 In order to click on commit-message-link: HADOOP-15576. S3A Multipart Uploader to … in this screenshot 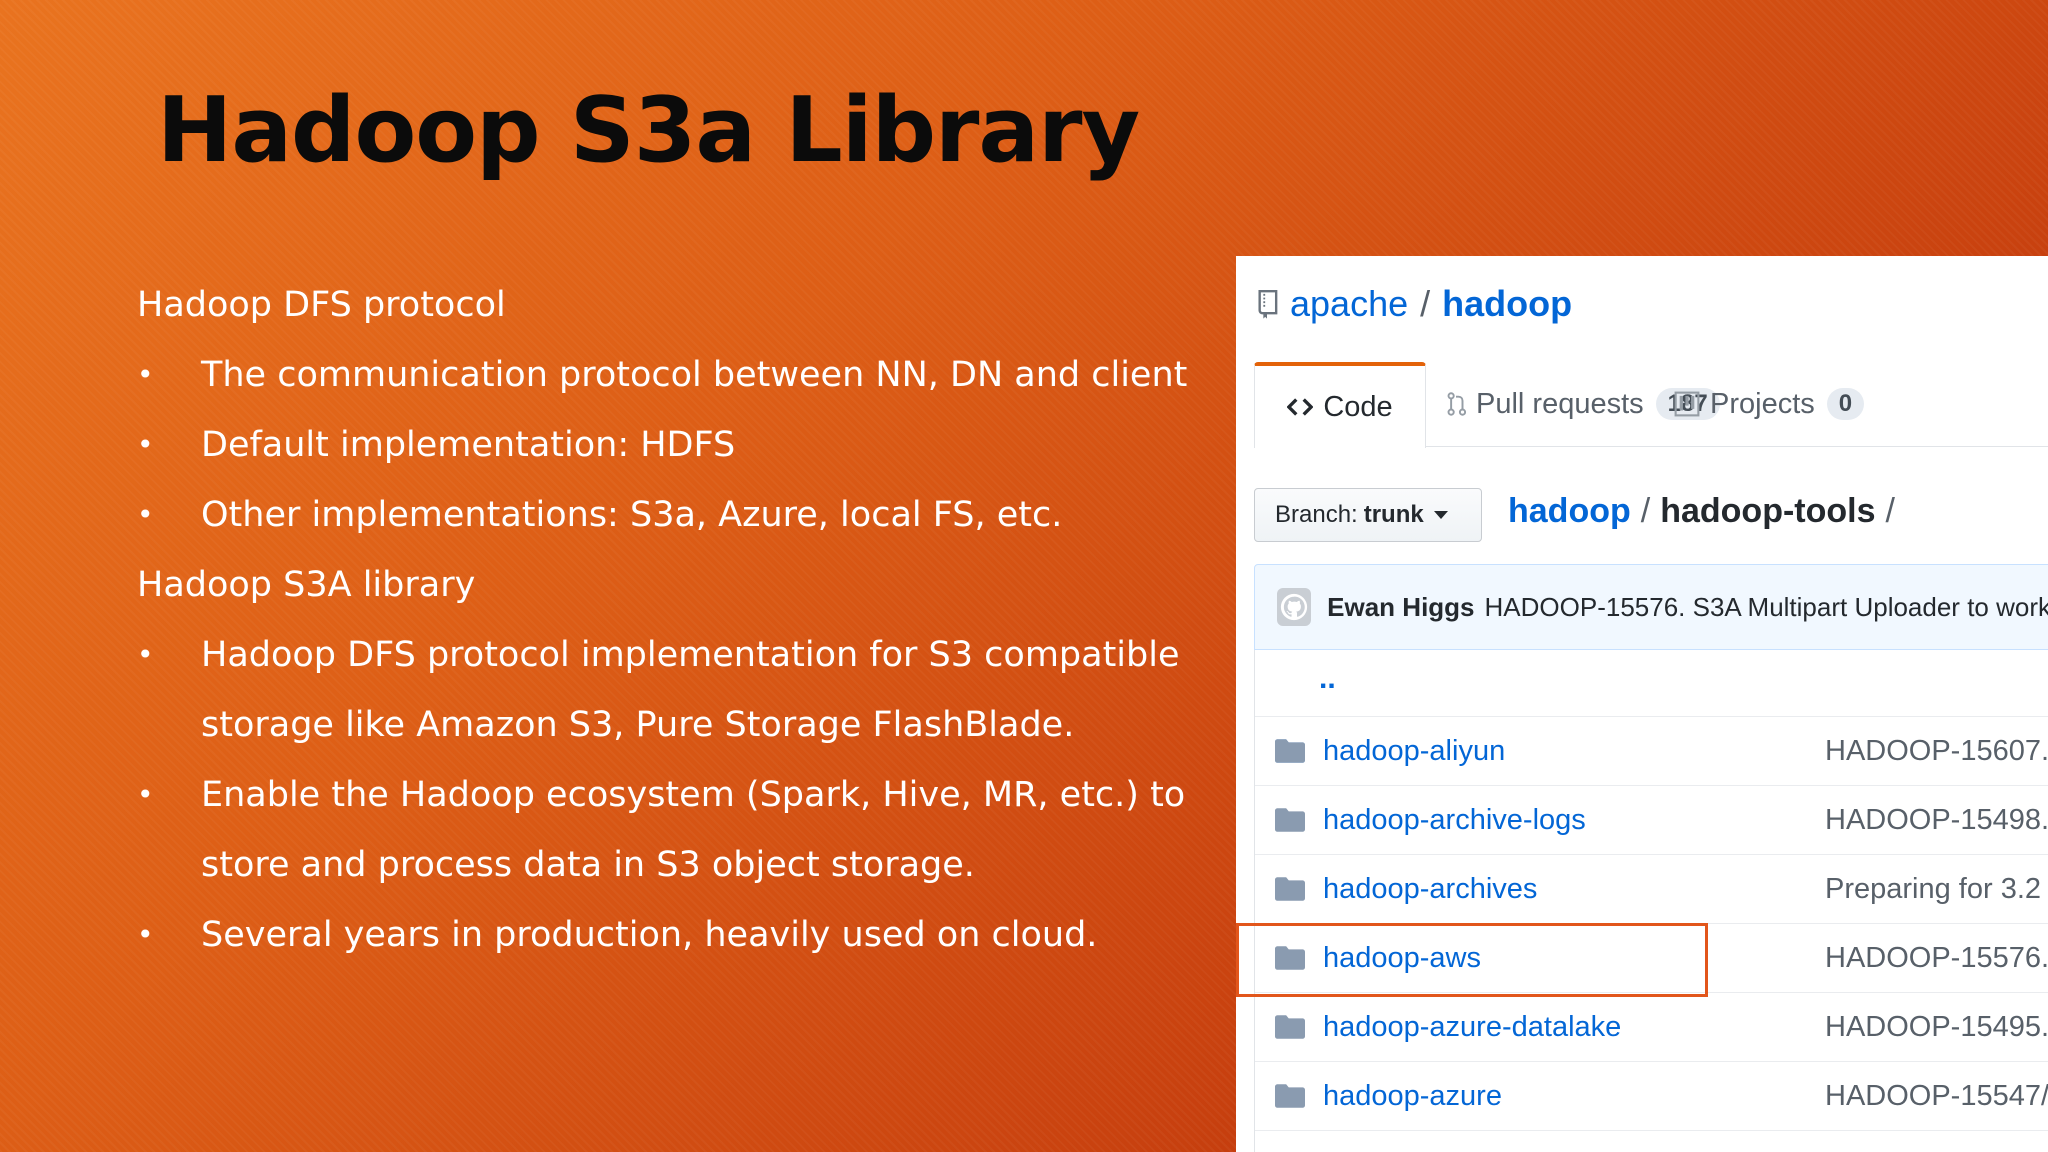, I will do `click(1766, 607)`.